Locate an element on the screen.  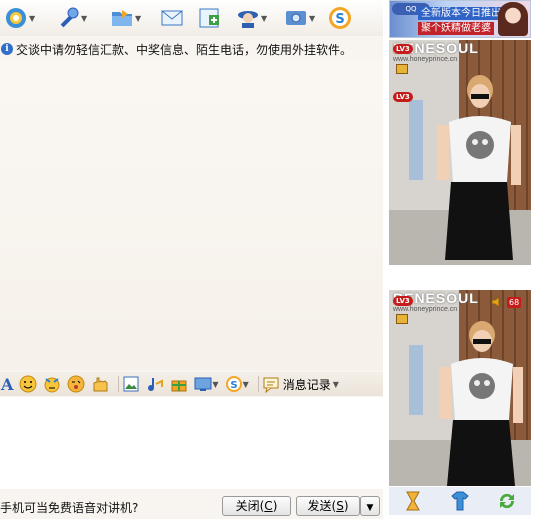
message-input is located at coordinates (191, 443).